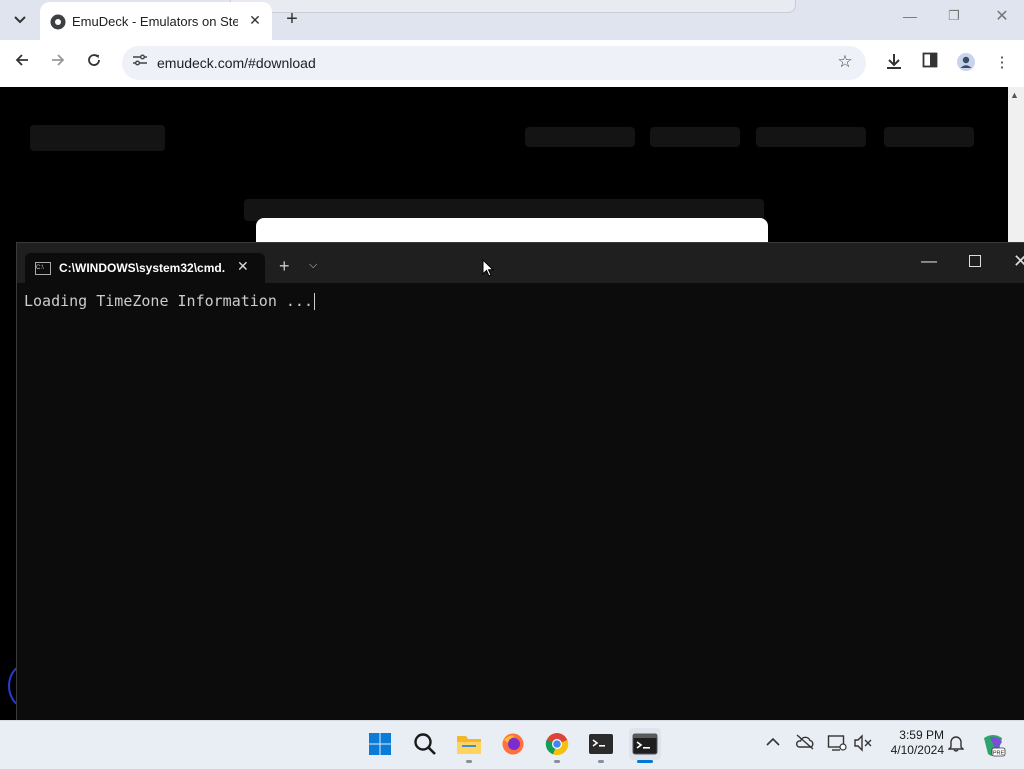 Image resolution: width=1024 pixels, height=769 pixels. I want to click on site-logo-placeholder, so click(97, 138).